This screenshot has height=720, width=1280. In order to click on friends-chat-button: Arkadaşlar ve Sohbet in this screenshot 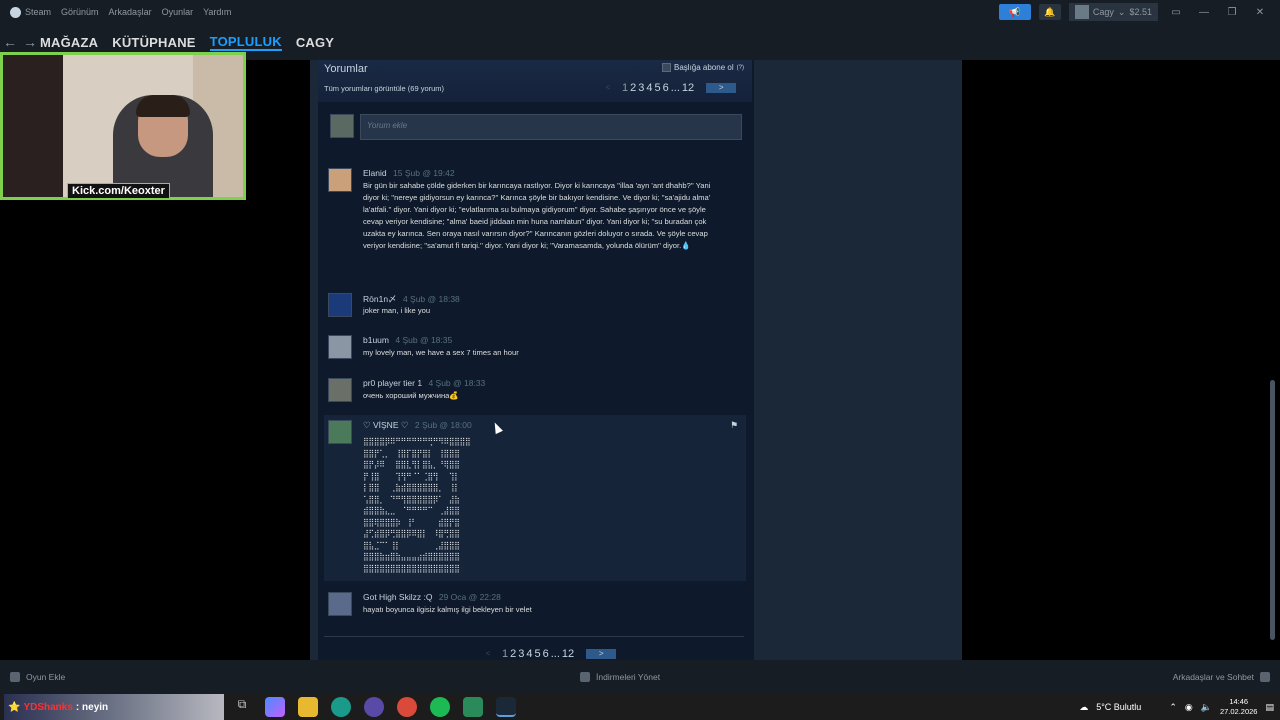, I will do `click(1221, 677)`.